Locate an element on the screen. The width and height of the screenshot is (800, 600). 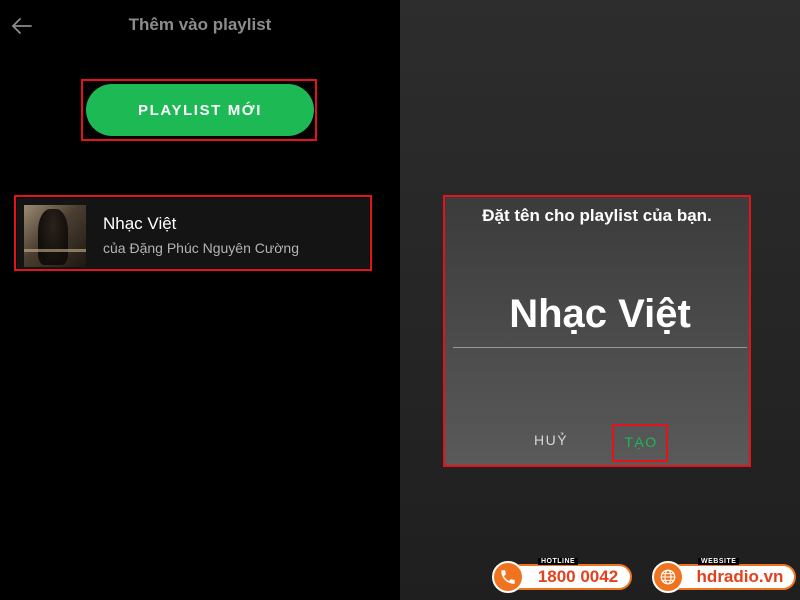
website-badge: hdradio.vn WEBSITE is located at coordinates (724, 575).